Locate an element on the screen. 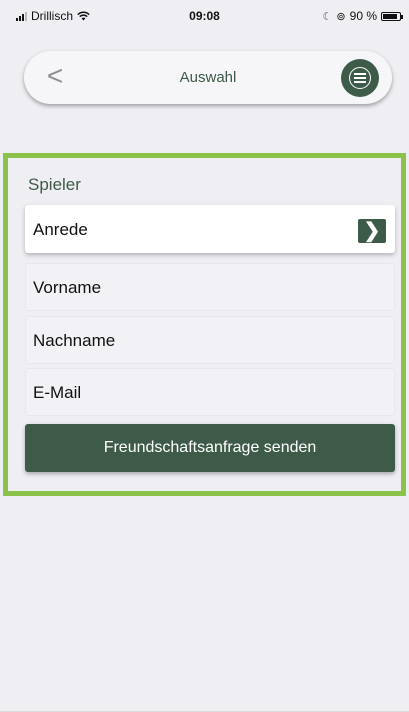  field-label: Vorname is located at coordinates (67, 287).